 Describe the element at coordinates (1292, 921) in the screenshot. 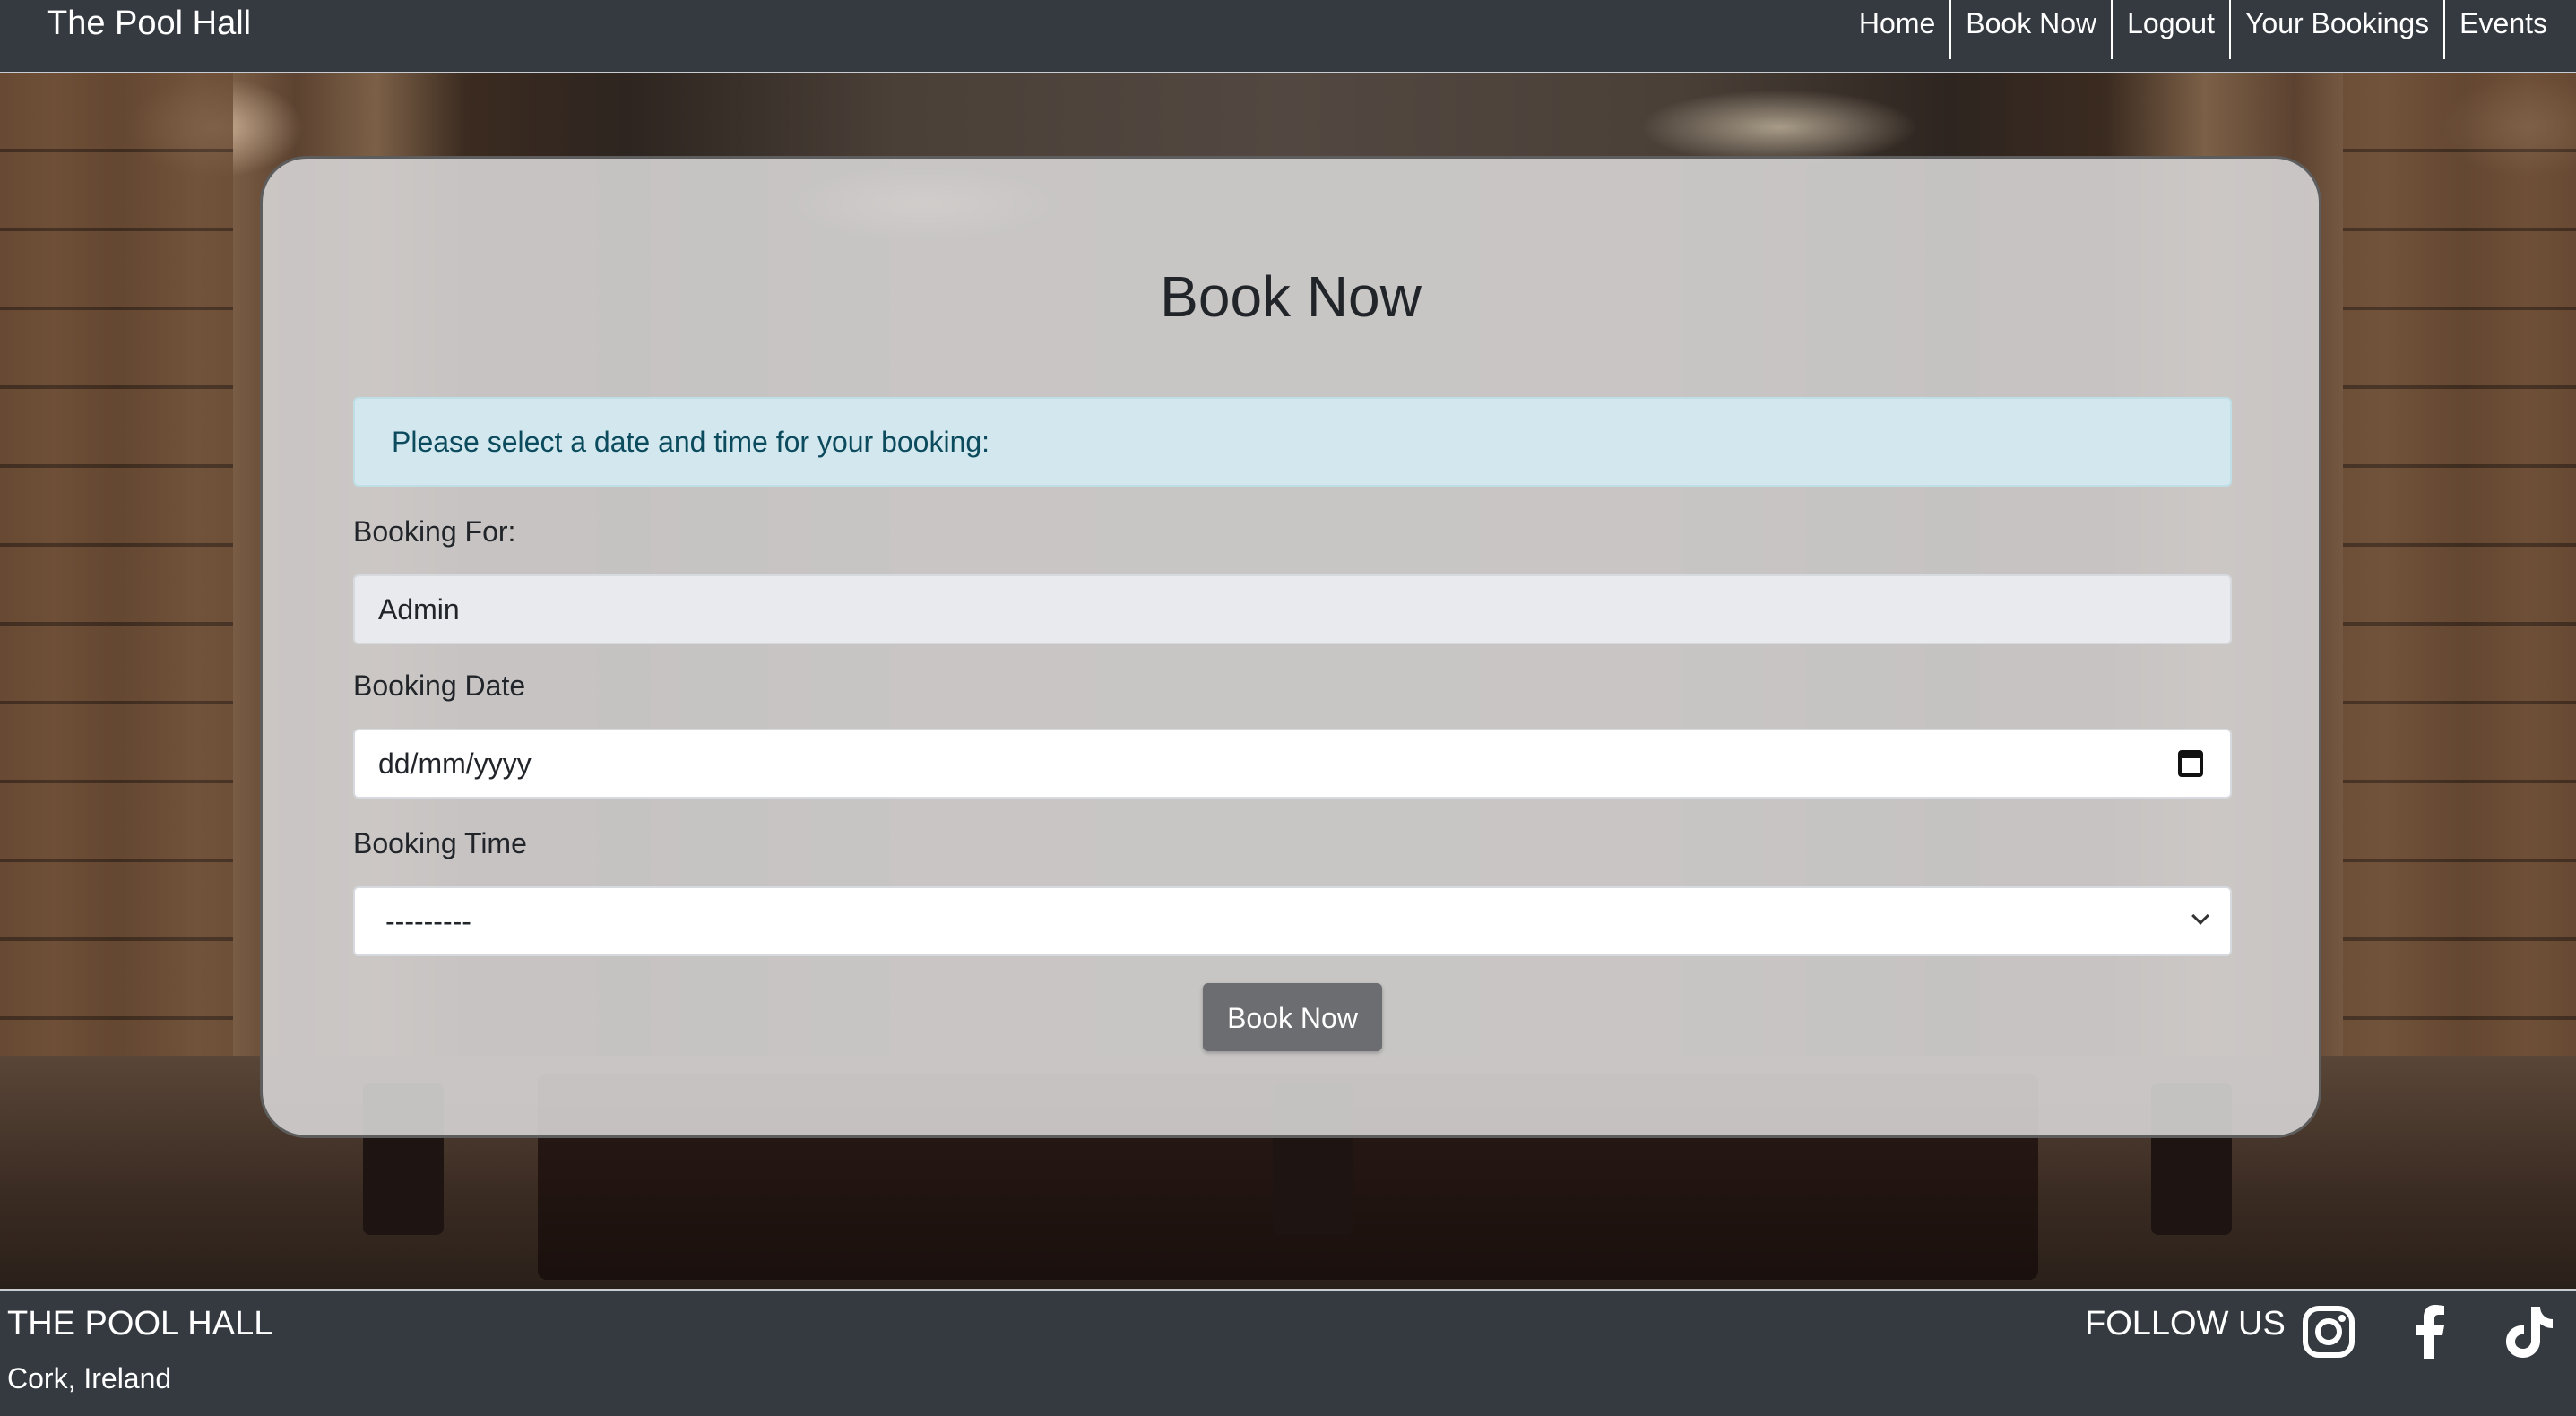

I see `booking-time-select: ---------` at that location.